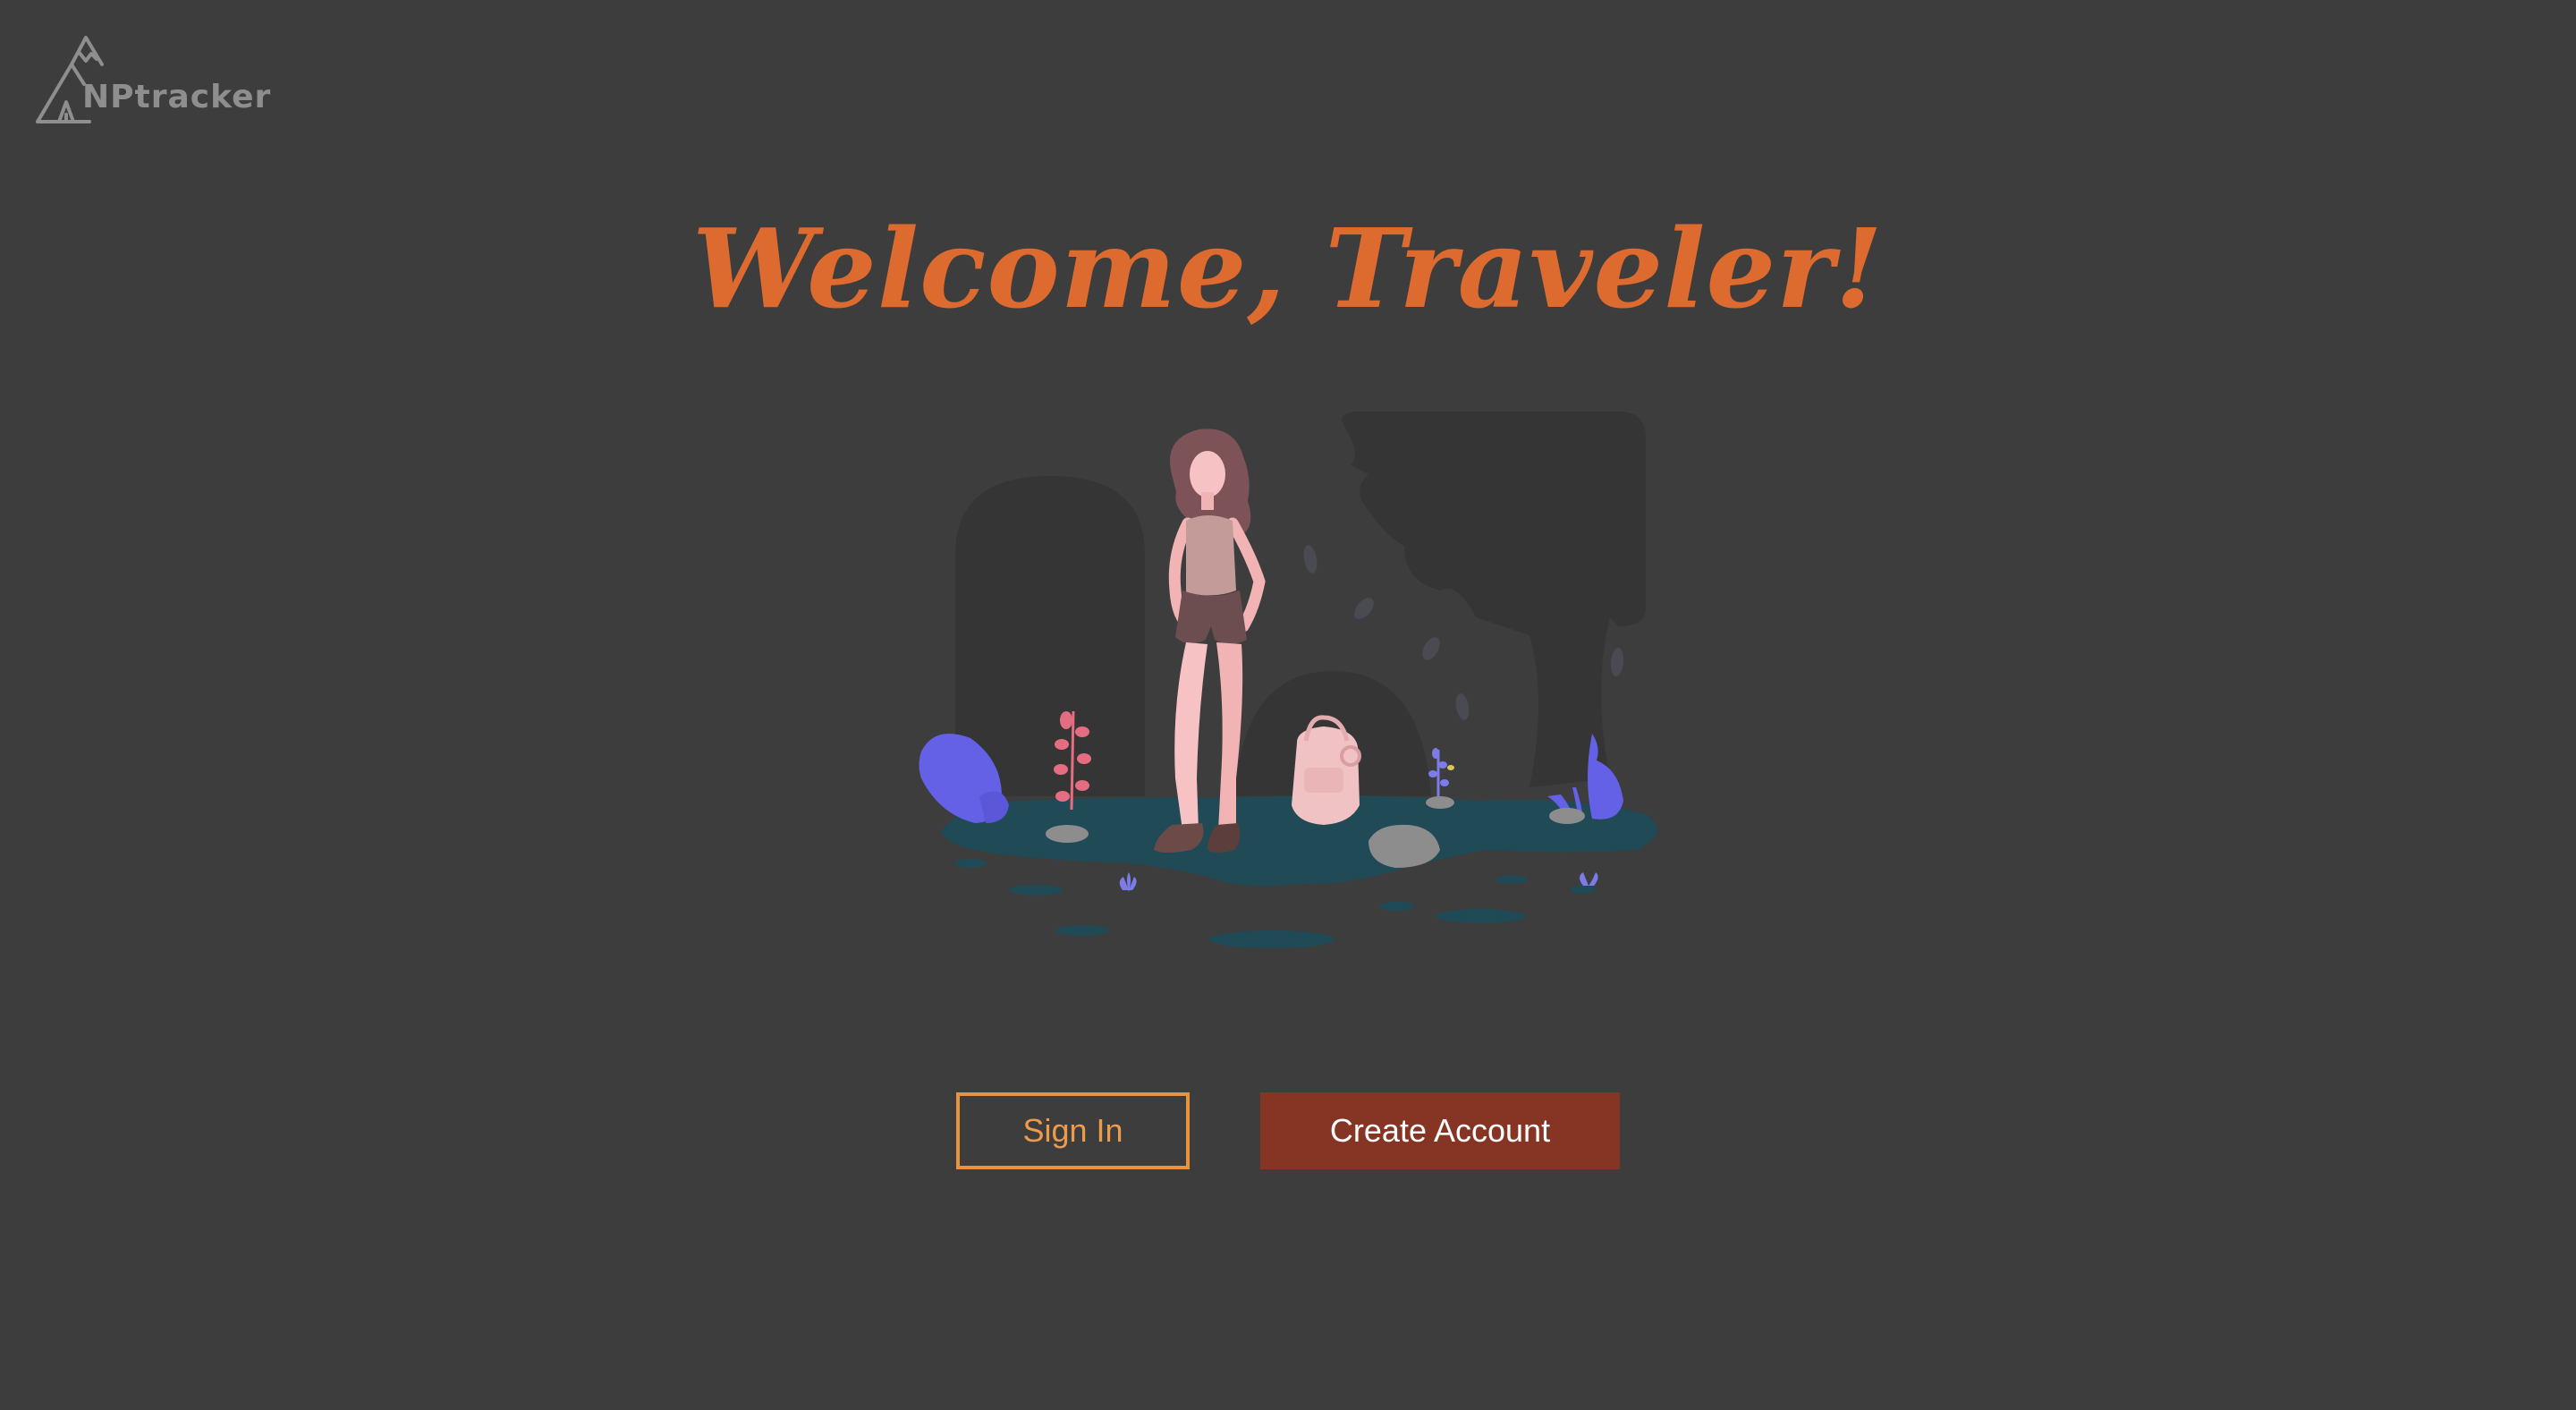 This screenshot has width=2576, height=1410. Describe the element at coordinates (1299, 872) in the screenshot. I see `ground` at that location.